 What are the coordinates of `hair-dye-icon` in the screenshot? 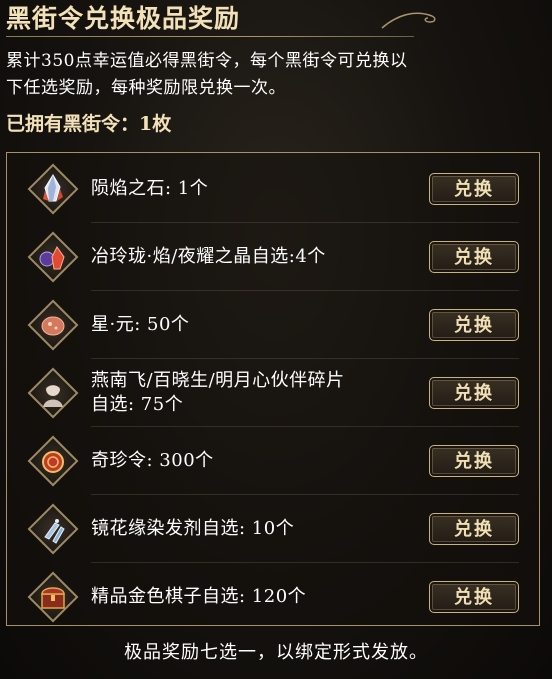 It's located at (53, 529).